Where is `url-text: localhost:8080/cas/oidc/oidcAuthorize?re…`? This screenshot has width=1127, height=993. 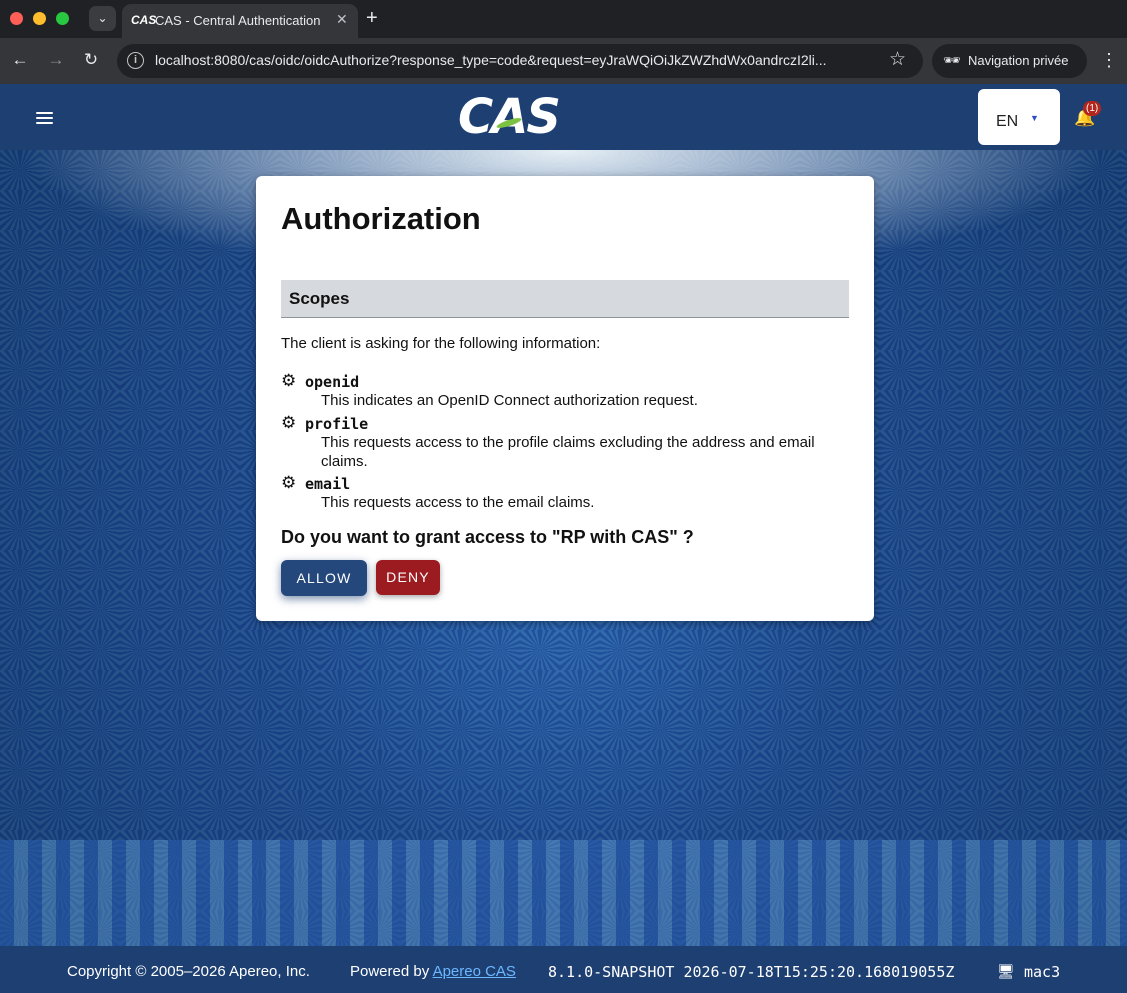 url-text: localhost:8080/cas/oidc/oidcAuthorize?re… is located at coordinates (513, 60).